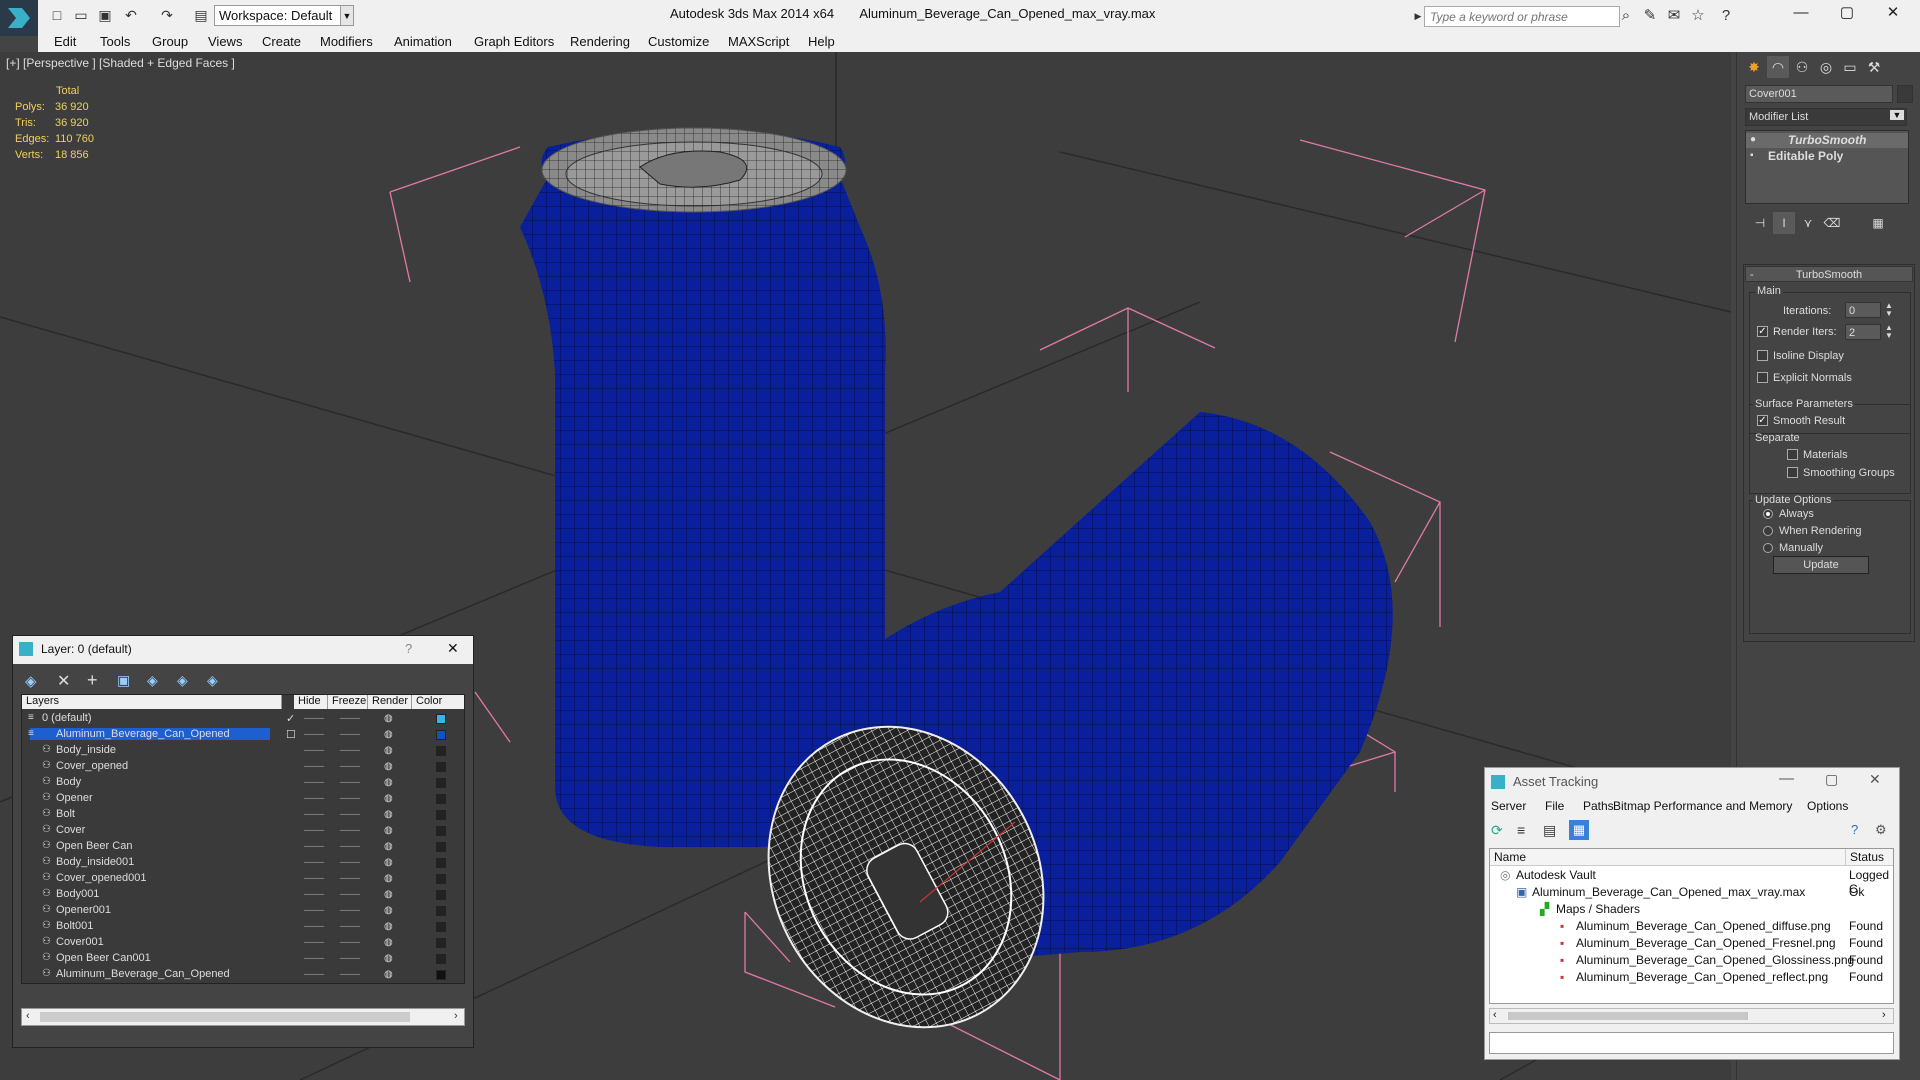 The width and height of the screenshot is (1920, 1080). I want to click on layer-row: Cover_opened001 ⚇ —— —— ◍, so click(243, 879).